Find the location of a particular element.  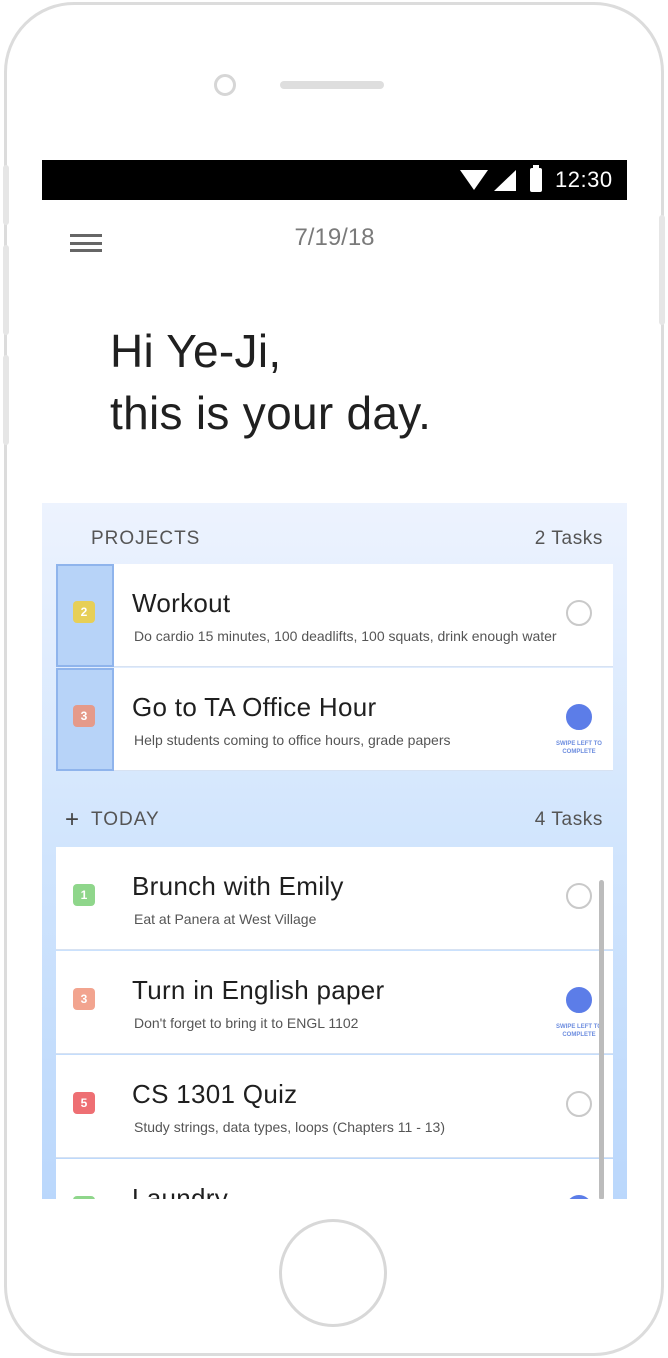

swipe-hint: SWIPE LEFT TO COMPLETE is located at coordinates (579, 748).